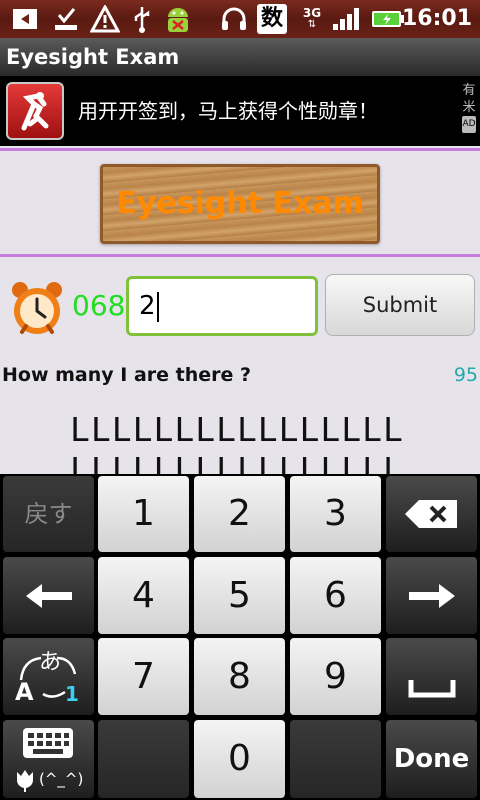 Image resolution: width=480 pixels, height=800 pixels. I want to click on cursor-left-key, so click(48, 595).